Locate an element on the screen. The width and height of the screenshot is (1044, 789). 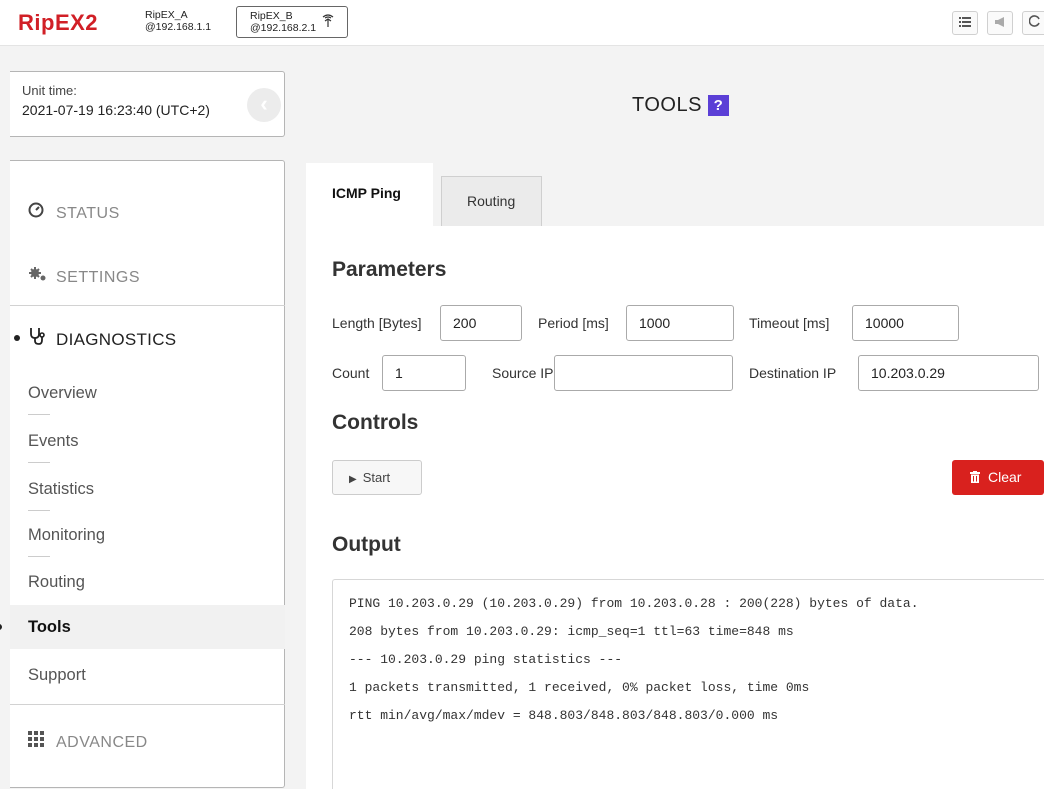
chevron-left-icon: ‹ is located at coordinates (264, 103).